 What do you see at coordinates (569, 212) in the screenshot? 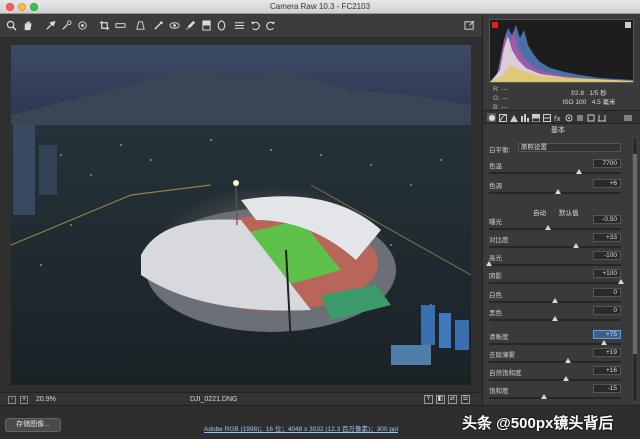
I see `default-button: 默认值` at bounding box center [569, 212].